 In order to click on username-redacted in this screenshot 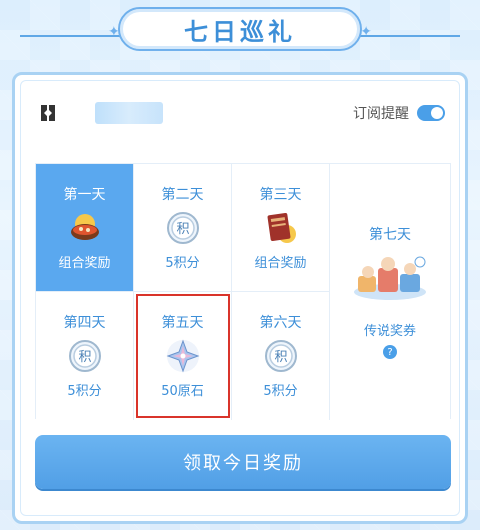, I will do `click(129, 113)`.